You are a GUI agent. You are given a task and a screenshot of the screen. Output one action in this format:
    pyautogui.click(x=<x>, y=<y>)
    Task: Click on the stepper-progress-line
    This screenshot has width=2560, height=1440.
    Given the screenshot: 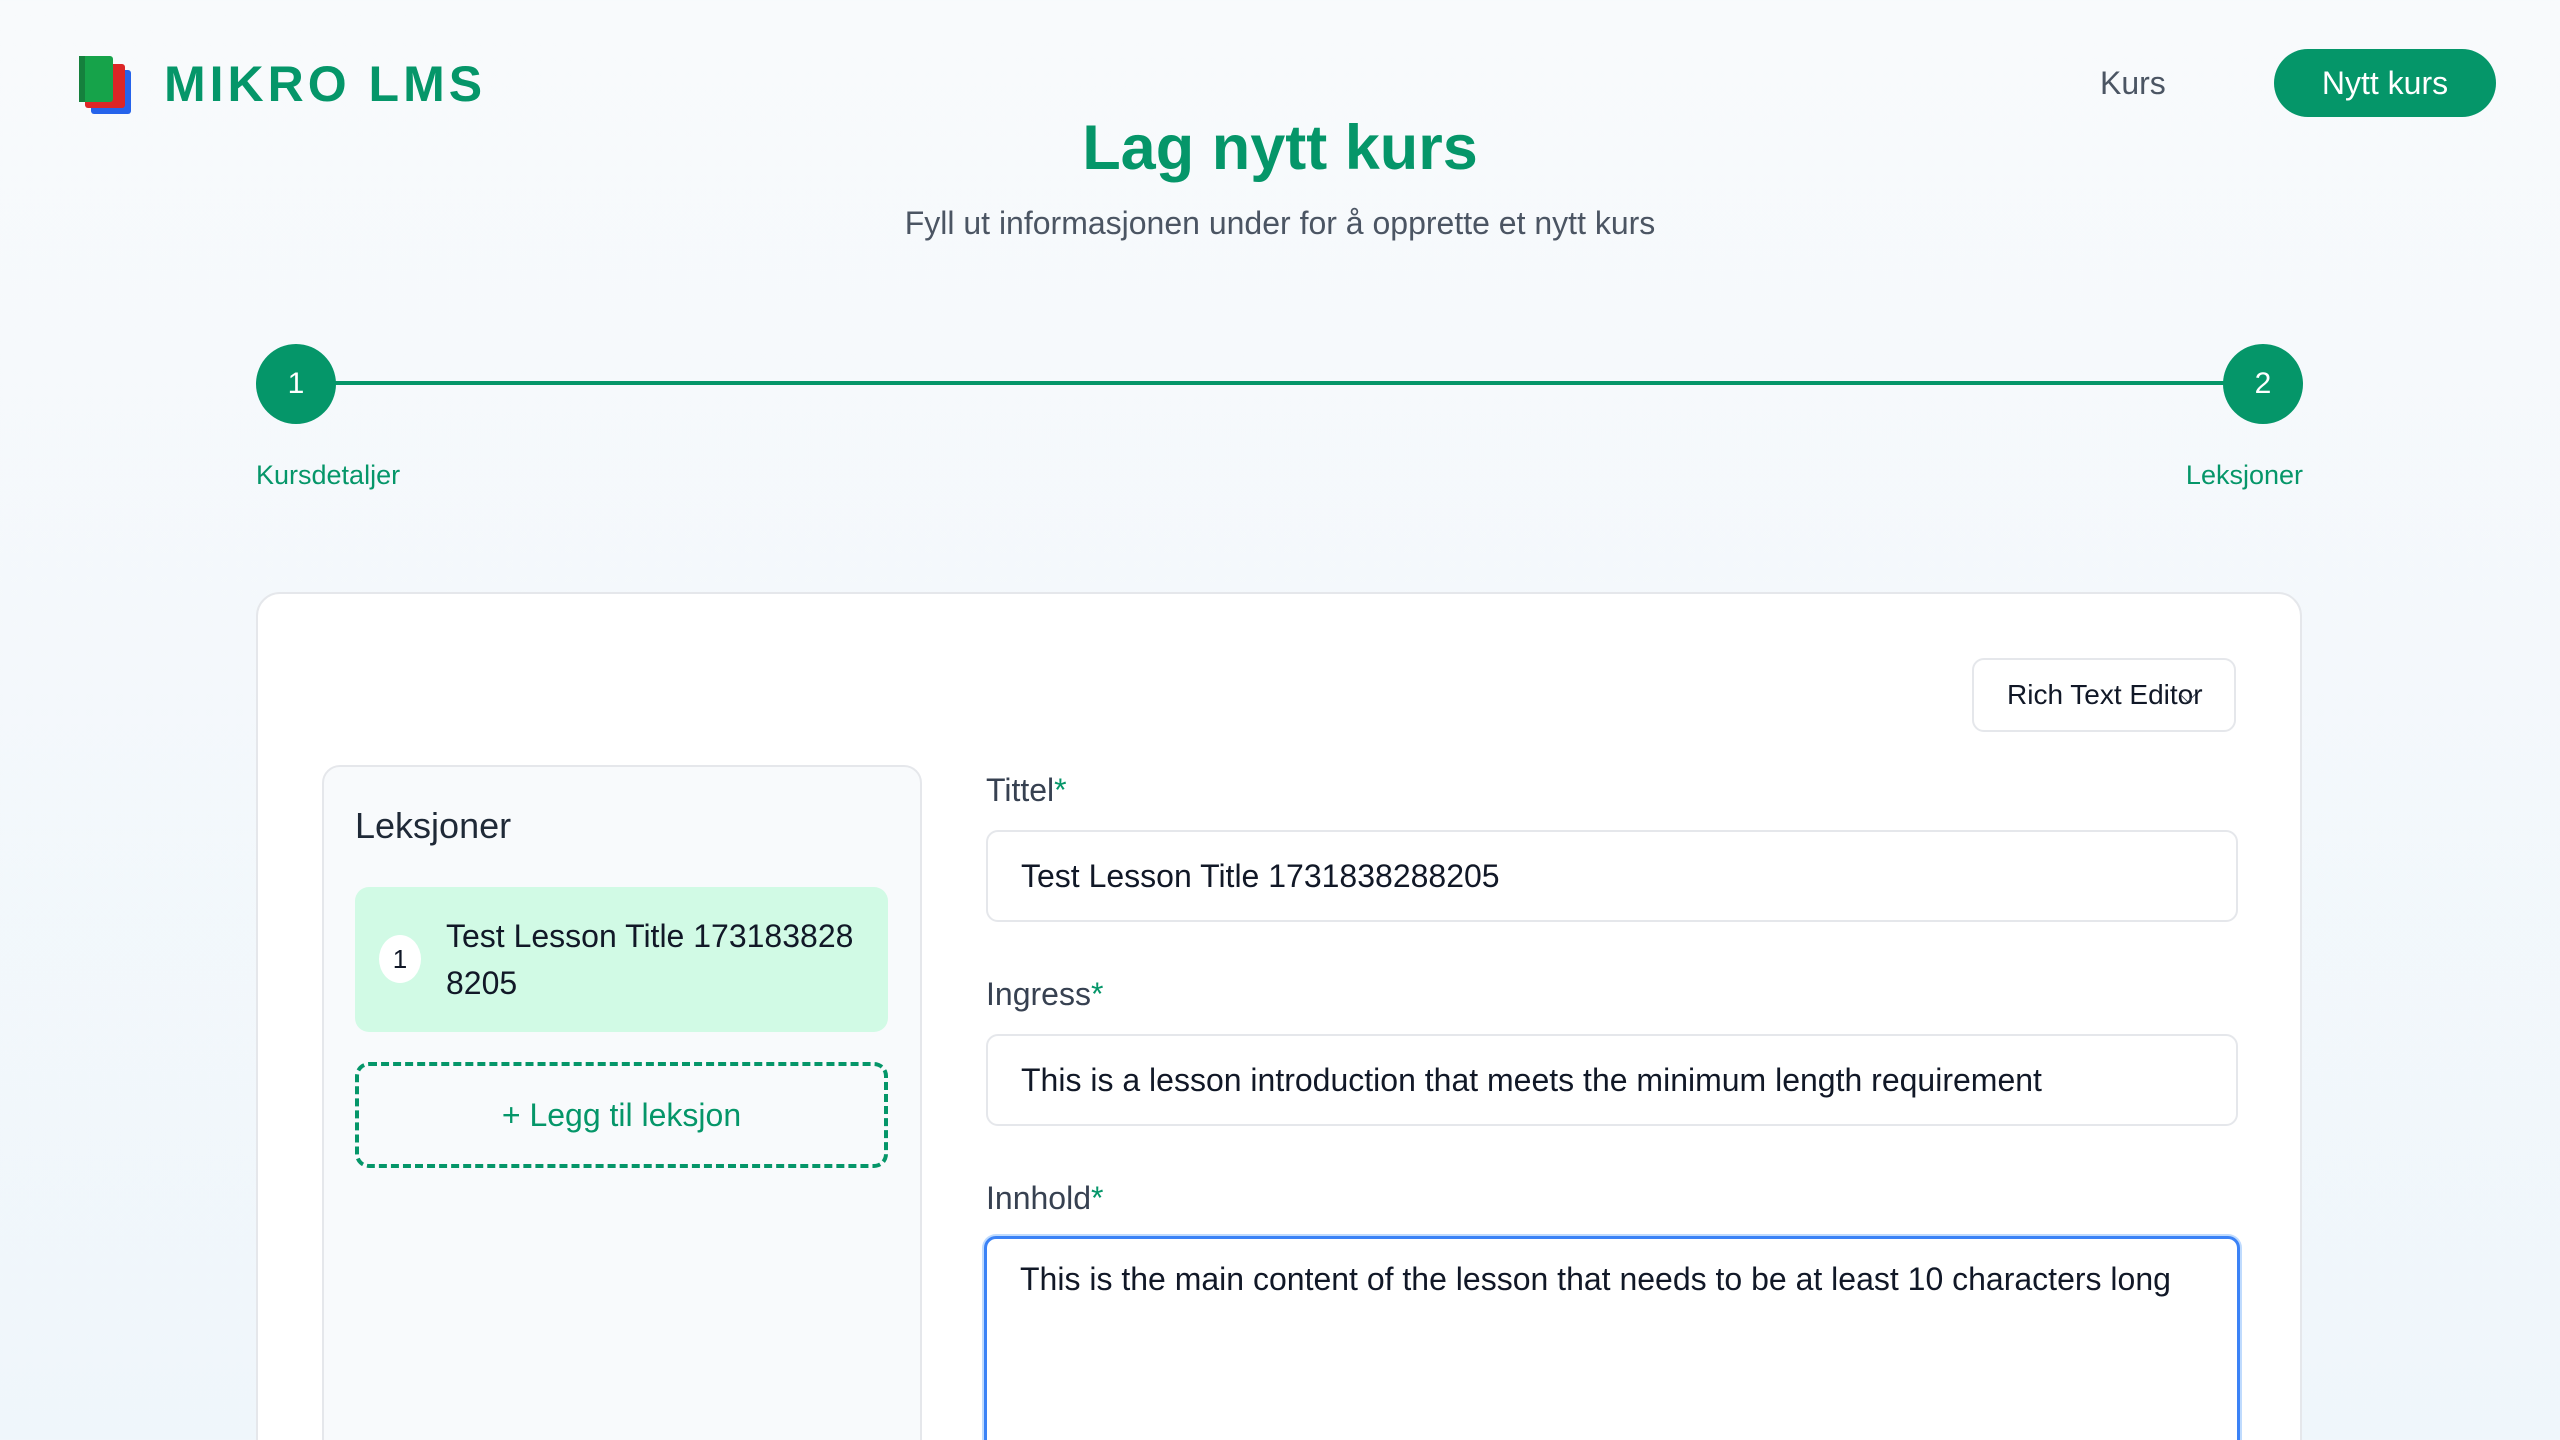 What is the action you would take?
    pyautogui.click(x=1281, y=383)
    